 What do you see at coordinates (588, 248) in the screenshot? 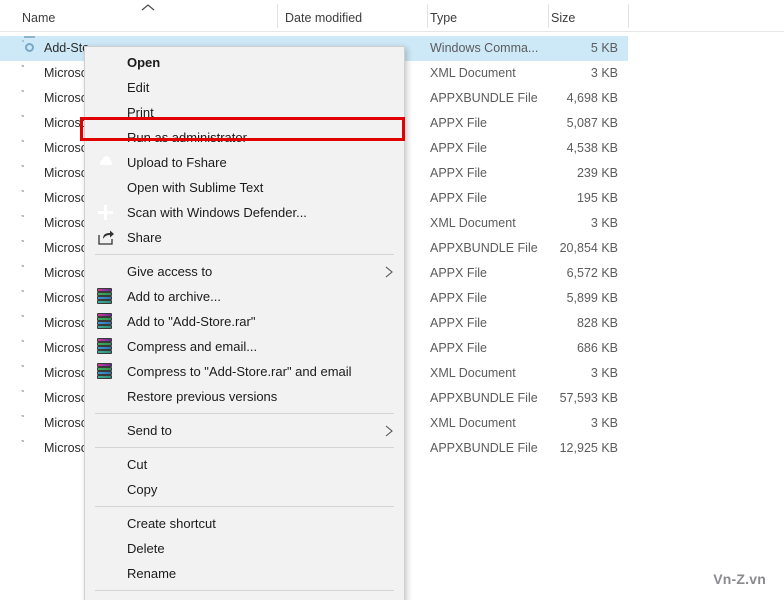
I see `file-size: 20,854 KB` at bounding box center [588, 248].